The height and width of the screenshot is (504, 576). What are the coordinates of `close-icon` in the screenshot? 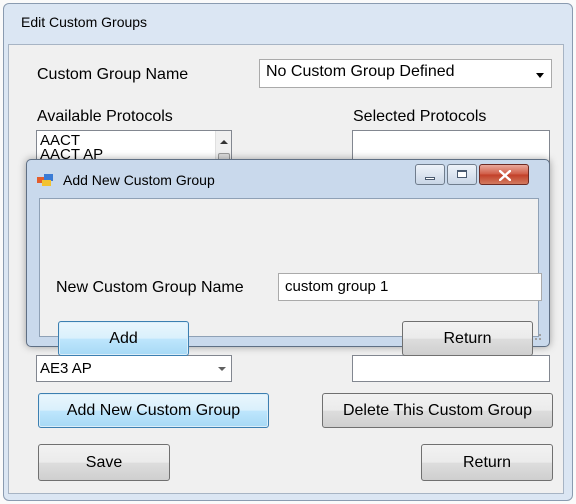 It's located at (505, 175).